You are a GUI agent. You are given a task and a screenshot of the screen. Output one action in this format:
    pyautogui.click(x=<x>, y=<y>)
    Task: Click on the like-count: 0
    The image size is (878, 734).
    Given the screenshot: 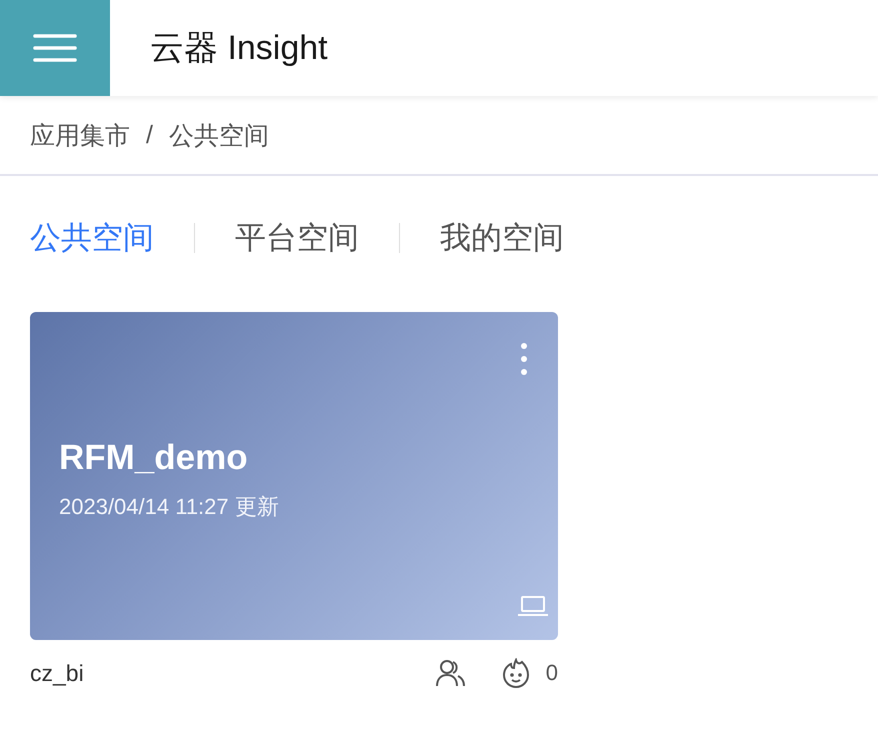 What is the action you would take?
    pyautogui.click(x=552, y=673)
    